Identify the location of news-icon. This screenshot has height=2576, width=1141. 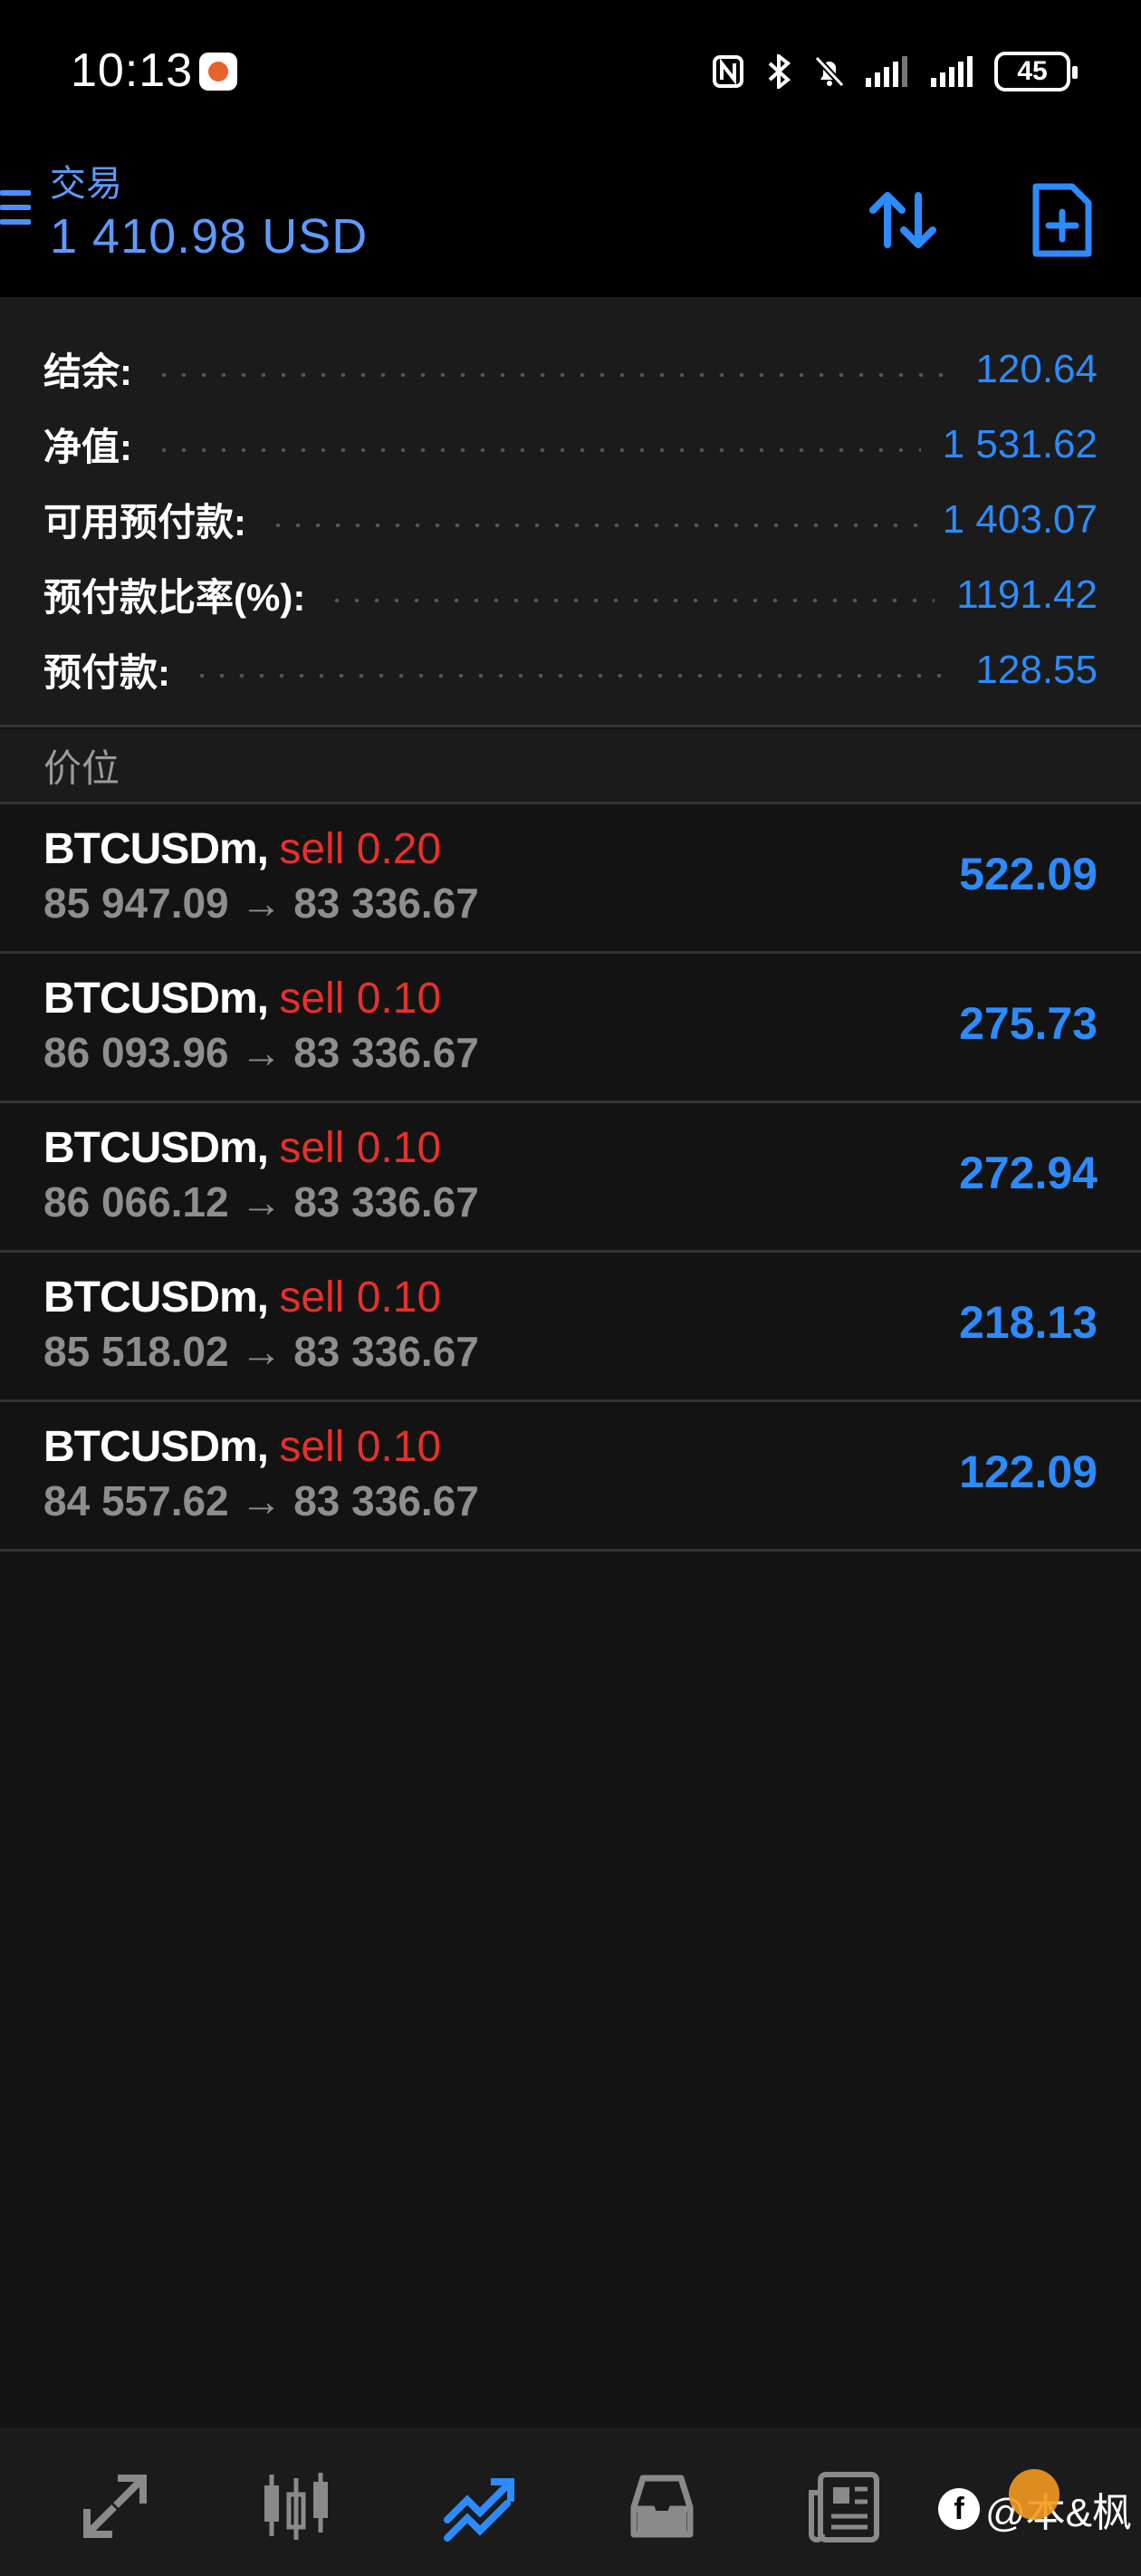
(844, 2507).